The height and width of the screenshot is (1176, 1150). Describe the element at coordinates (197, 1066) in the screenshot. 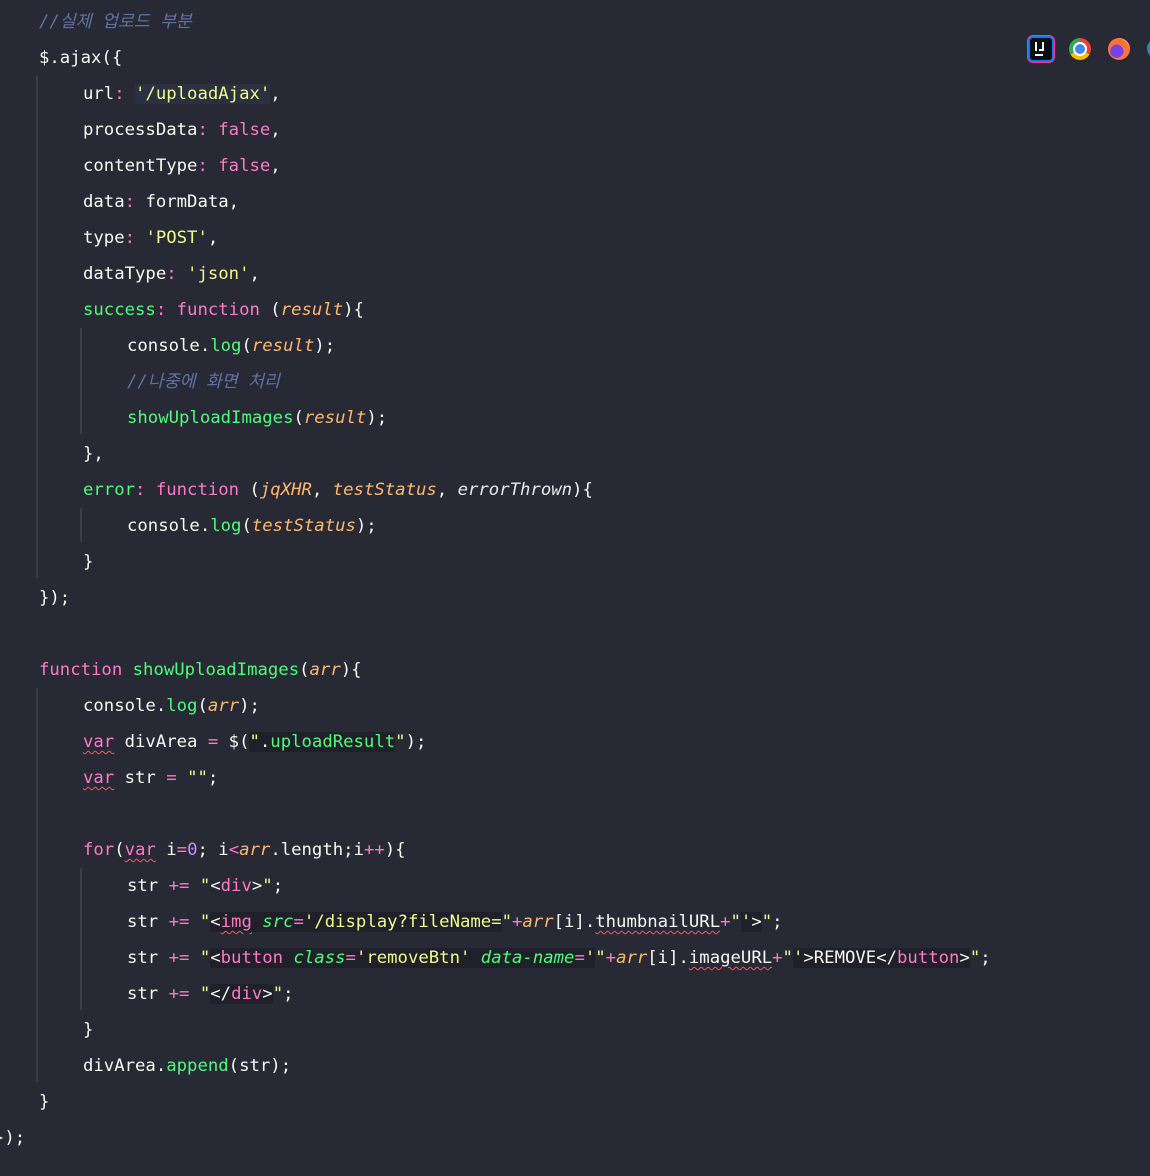

I see `function-name: append` at that location.